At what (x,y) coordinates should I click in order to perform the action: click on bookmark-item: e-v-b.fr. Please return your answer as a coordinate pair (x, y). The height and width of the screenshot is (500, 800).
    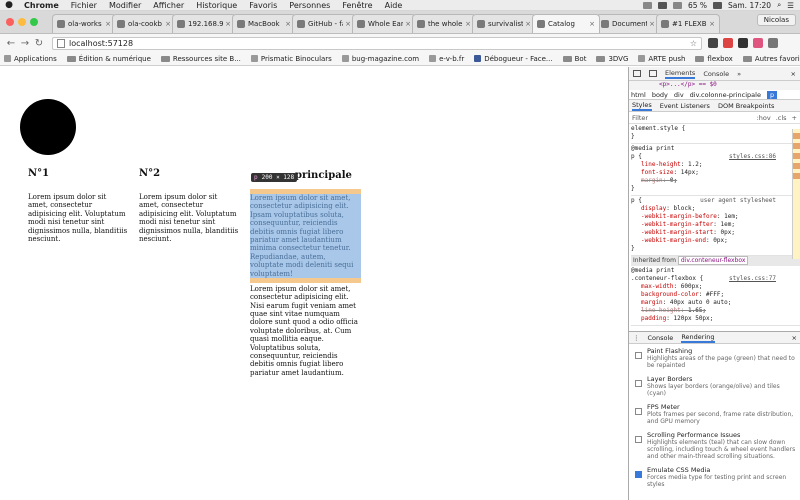
    Looking at the image, I should click on (446, 59).